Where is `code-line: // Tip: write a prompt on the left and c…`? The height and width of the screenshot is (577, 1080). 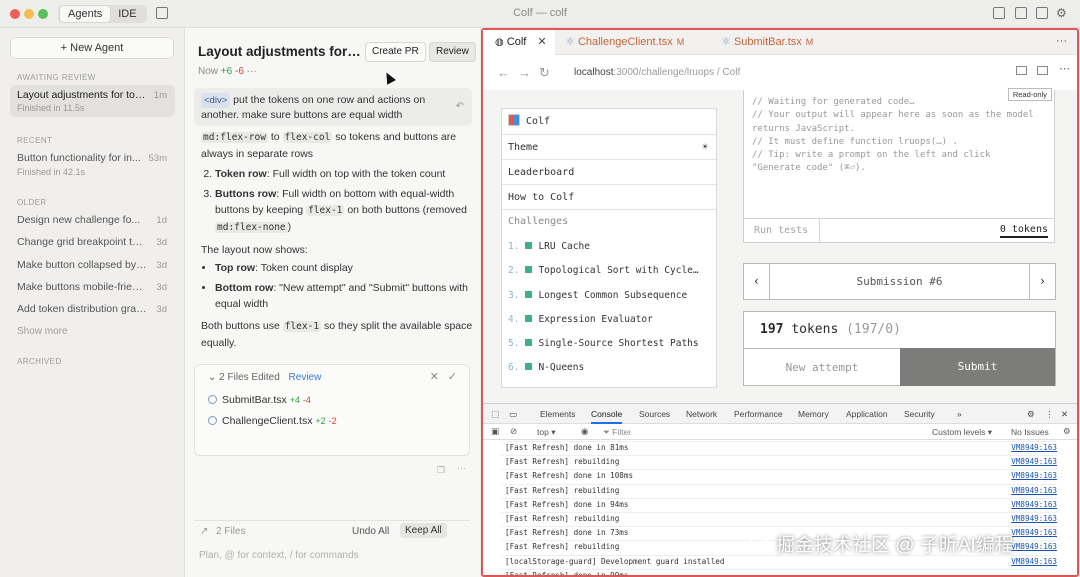
code-line: // Tip: write a prompt on the left and c… is located at coordinates (871, 155).